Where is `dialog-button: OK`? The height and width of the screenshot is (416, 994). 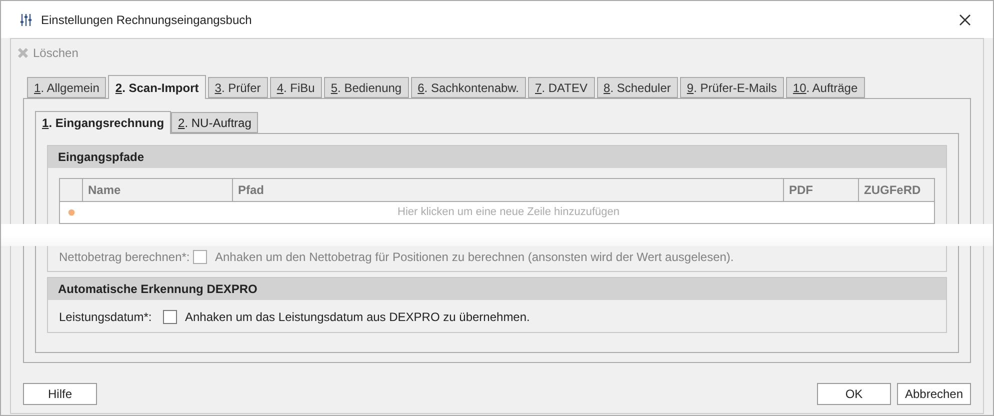 dialog-button: OK is located at coordinates (854, 394).